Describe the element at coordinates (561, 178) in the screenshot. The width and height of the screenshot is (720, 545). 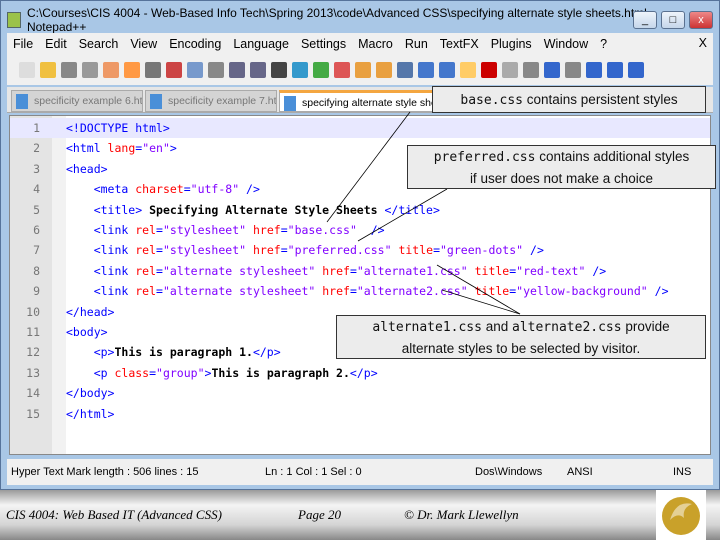
I see `callout-text: if user does not make a choice` at that location.